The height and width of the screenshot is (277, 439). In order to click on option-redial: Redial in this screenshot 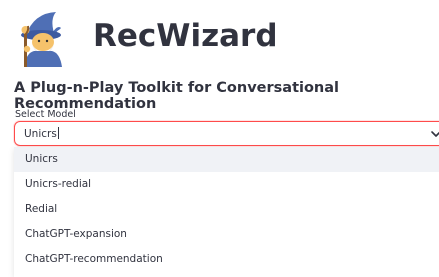, I will do `click(226, 209)`.